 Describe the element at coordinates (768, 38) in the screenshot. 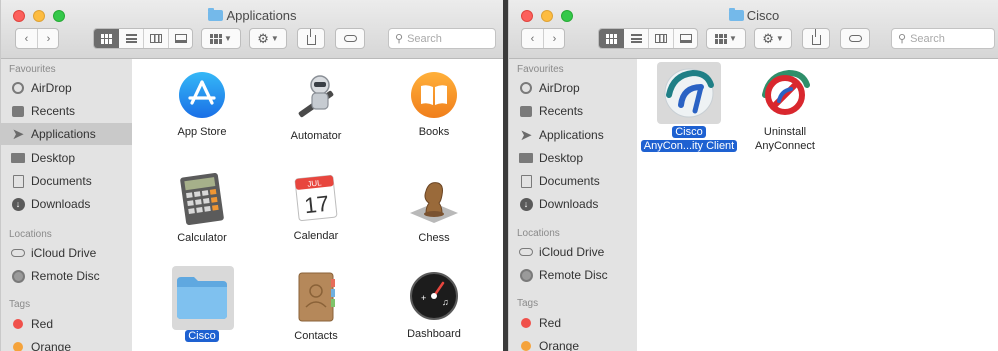

I see `gear-icon: ⚙` at that location.